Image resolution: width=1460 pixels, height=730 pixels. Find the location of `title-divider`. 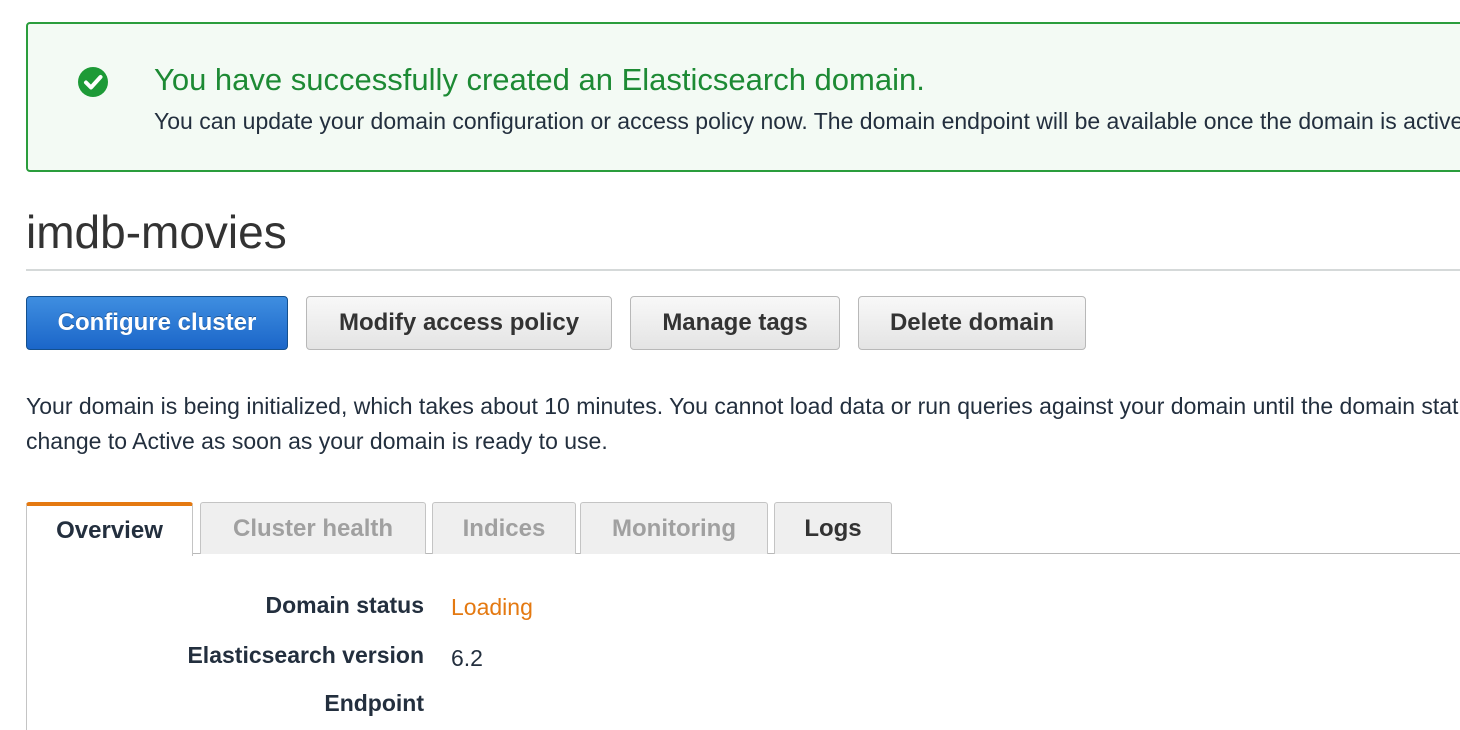

title-divider is located at coordinates (743, 270).